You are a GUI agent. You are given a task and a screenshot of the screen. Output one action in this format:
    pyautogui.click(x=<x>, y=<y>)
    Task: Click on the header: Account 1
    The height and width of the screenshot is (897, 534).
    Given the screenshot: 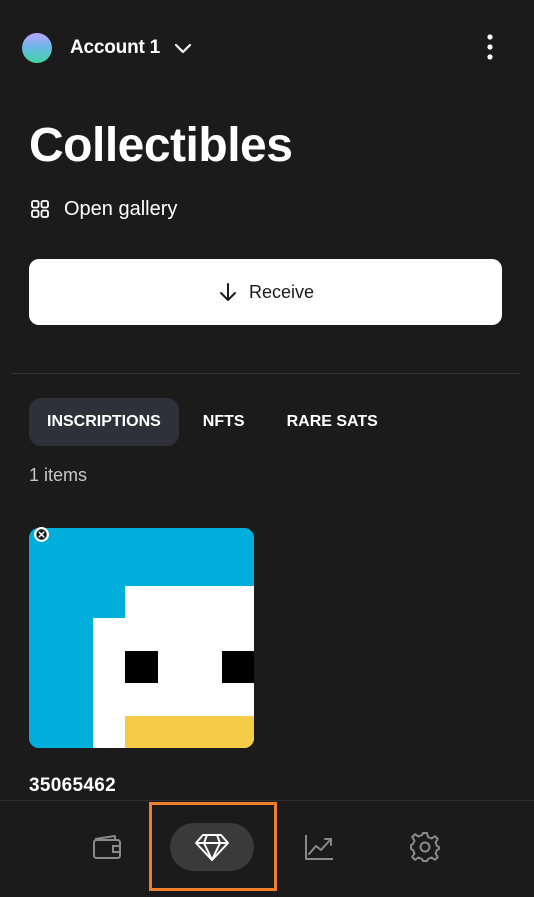 What is the action you would take?
    pyautogui.click(x=267, y=48)
    